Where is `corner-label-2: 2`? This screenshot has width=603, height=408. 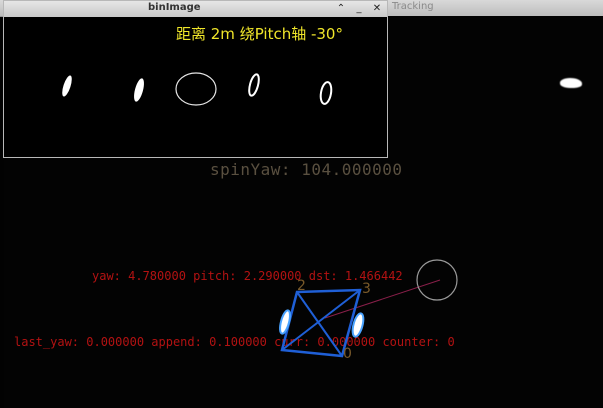
corner-label-2: 2 is located at coordinates (301, 286).